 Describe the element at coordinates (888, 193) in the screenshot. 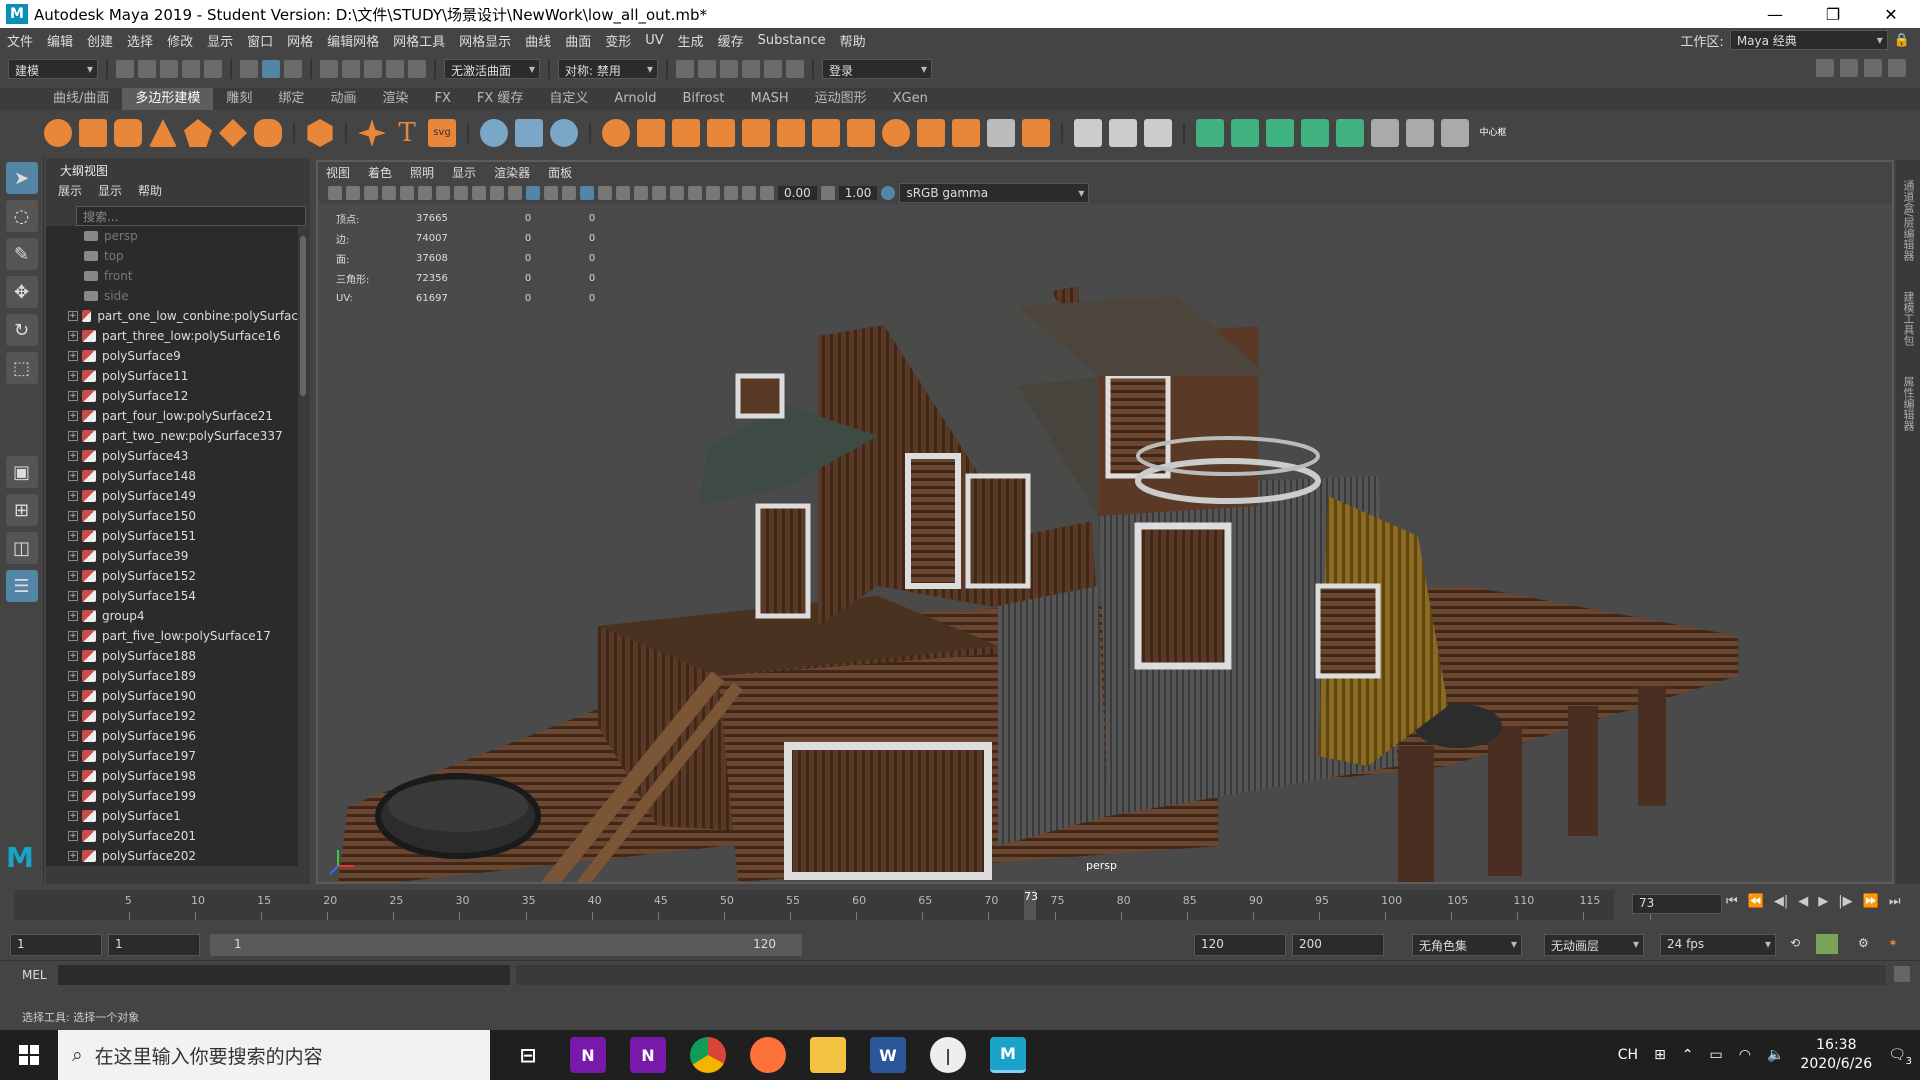

I see `color-management-icon` at that location.